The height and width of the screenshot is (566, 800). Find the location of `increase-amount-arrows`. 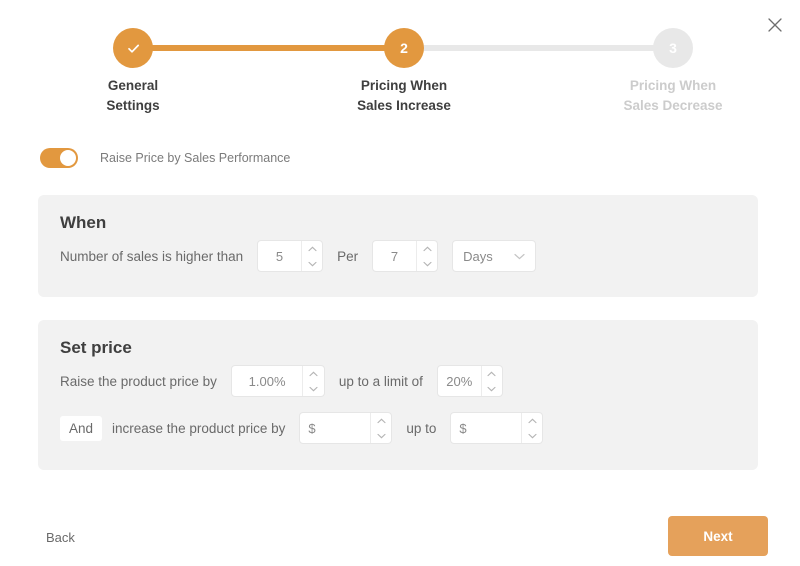

increase-amount-arrows is located at coordinates (380, 428).